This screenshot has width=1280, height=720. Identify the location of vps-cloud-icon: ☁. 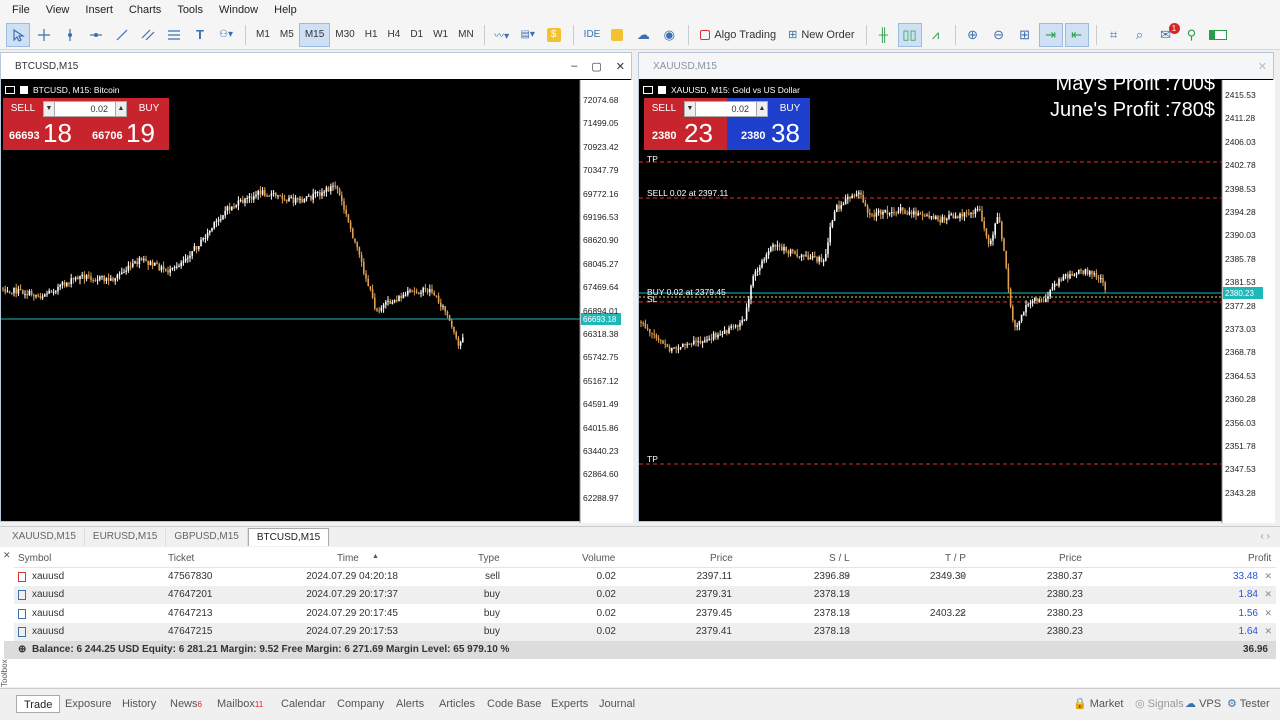
(643, 35).